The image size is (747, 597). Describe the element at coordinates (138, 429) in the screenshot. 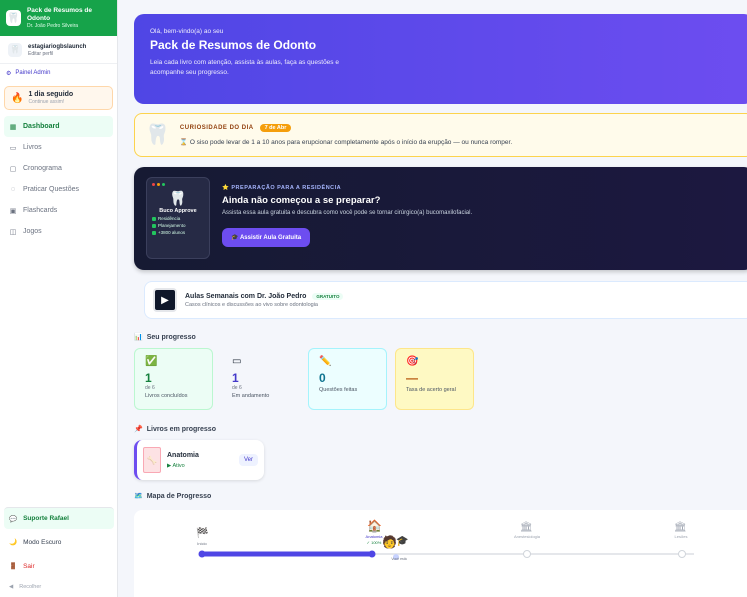

I see `pin-icon: 📌` at that location.